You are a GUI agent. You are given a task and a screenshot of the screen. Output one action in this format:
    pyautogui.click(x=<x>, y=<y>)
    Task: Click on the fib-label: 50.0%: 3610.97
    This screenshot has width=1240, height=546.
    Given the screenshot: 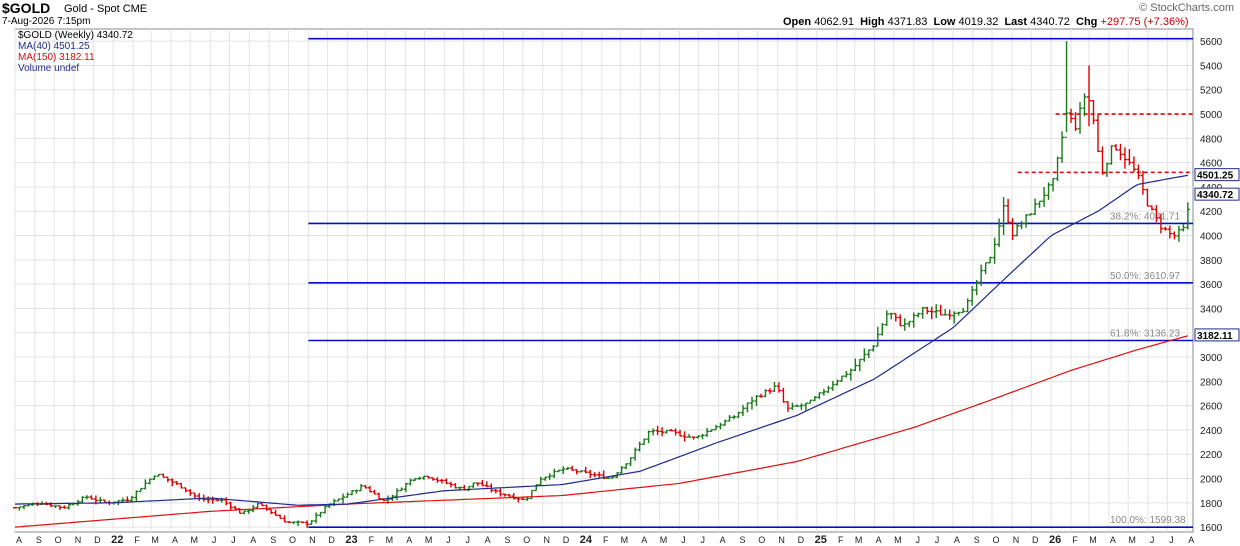 What is the action you would take?
    pyautogui.click(x=1145, y=276)
    